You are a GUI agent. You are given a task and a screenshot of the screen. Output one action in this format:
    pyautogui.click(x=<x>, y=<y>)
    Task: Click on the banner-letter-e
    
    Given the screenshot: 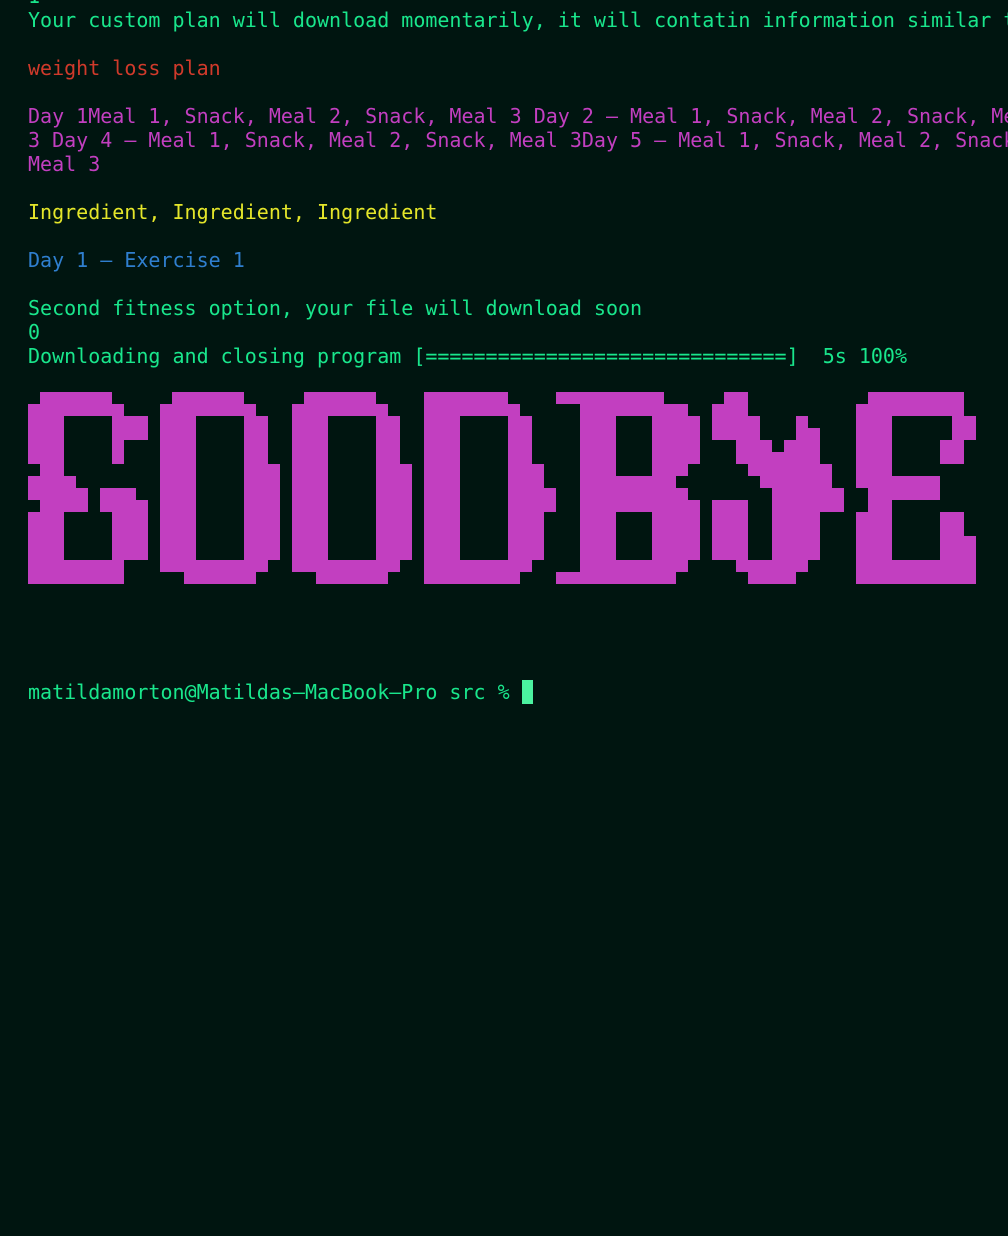 What is the action you would take?
    pyautogui.click(x=916, y=488)
    